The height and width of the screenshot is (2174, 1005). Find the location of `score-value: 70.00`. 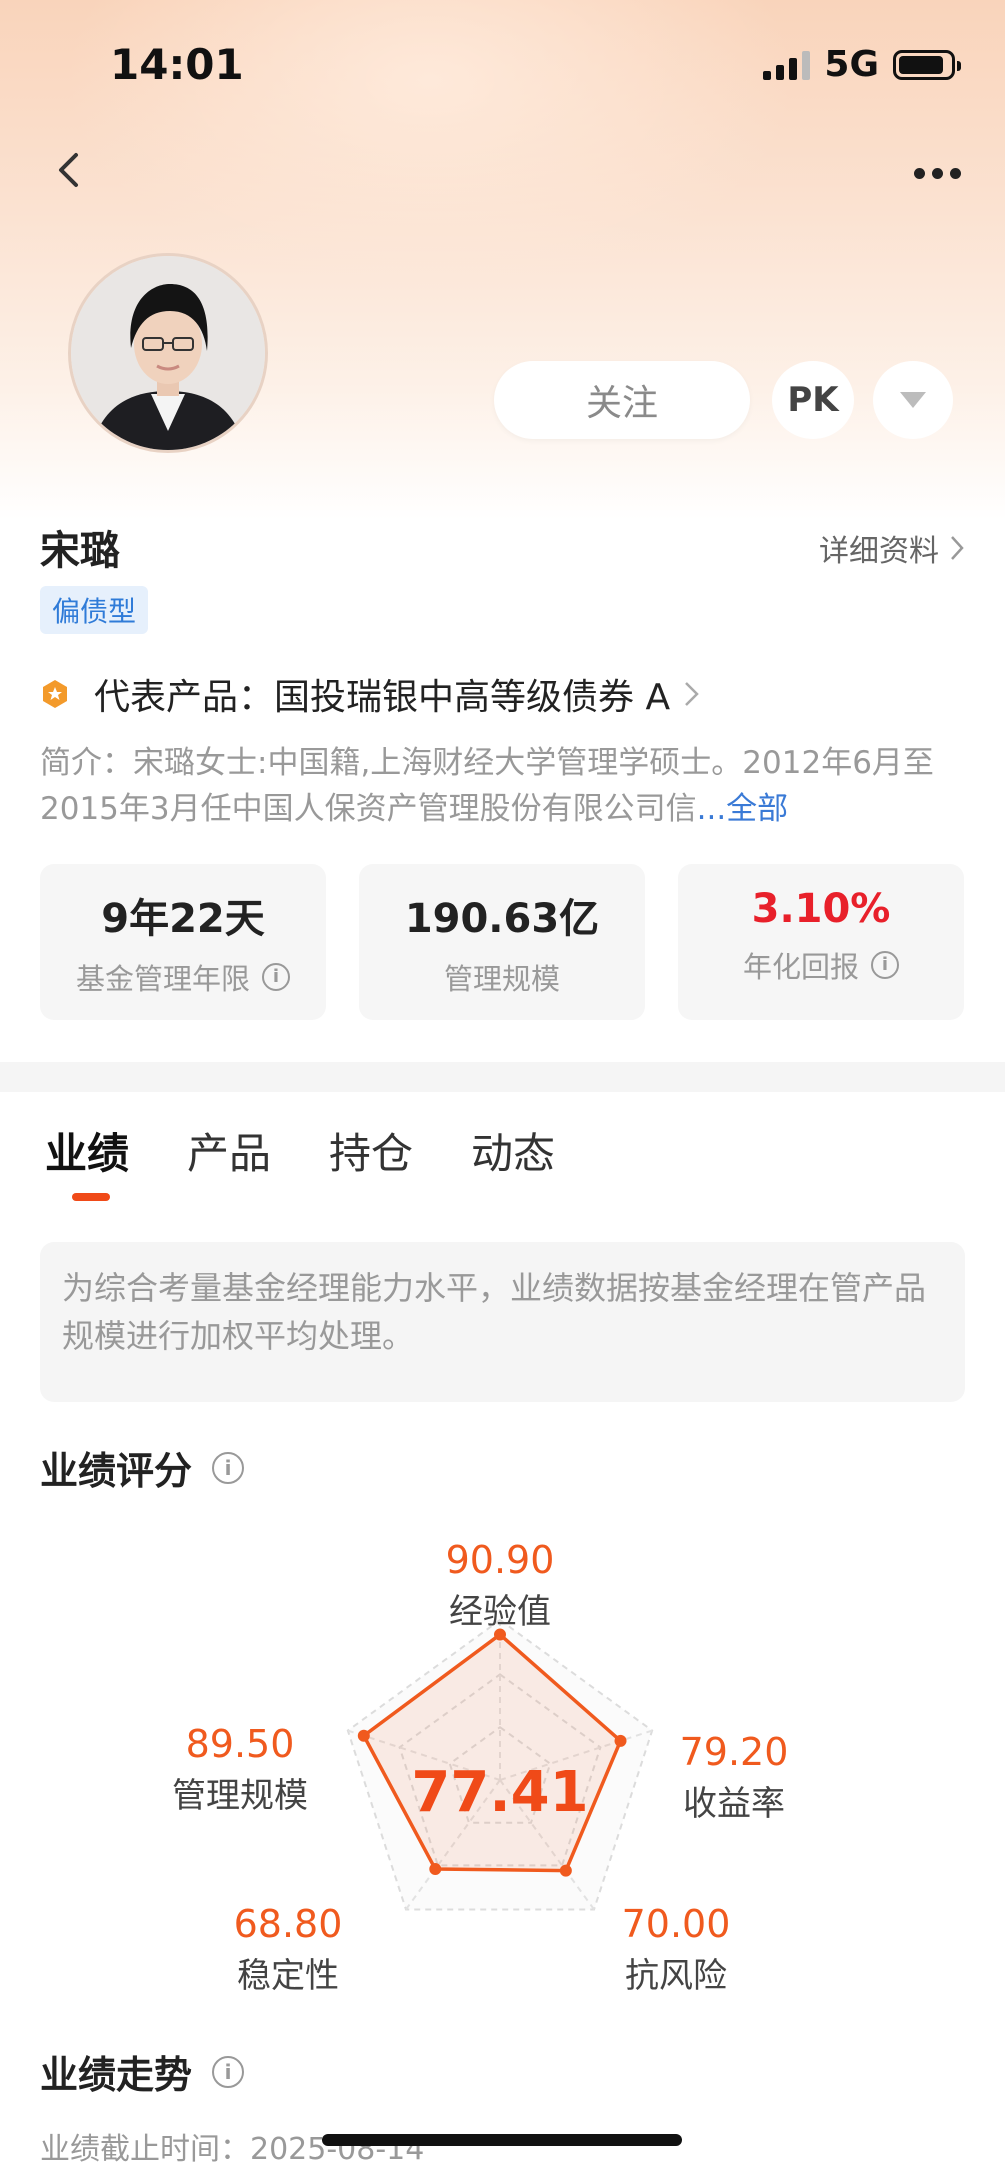

score-value: 70.00 is located at coordinates (676, 1924).